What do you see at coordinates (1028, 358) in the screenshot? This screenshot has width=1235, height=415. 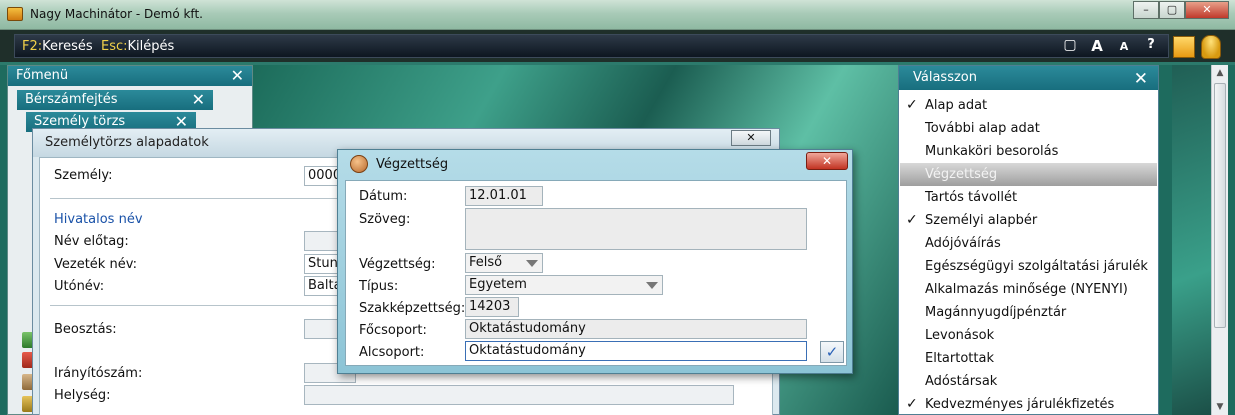 I see `list-item: Eltartottak` at bounding box center [1028, 358].